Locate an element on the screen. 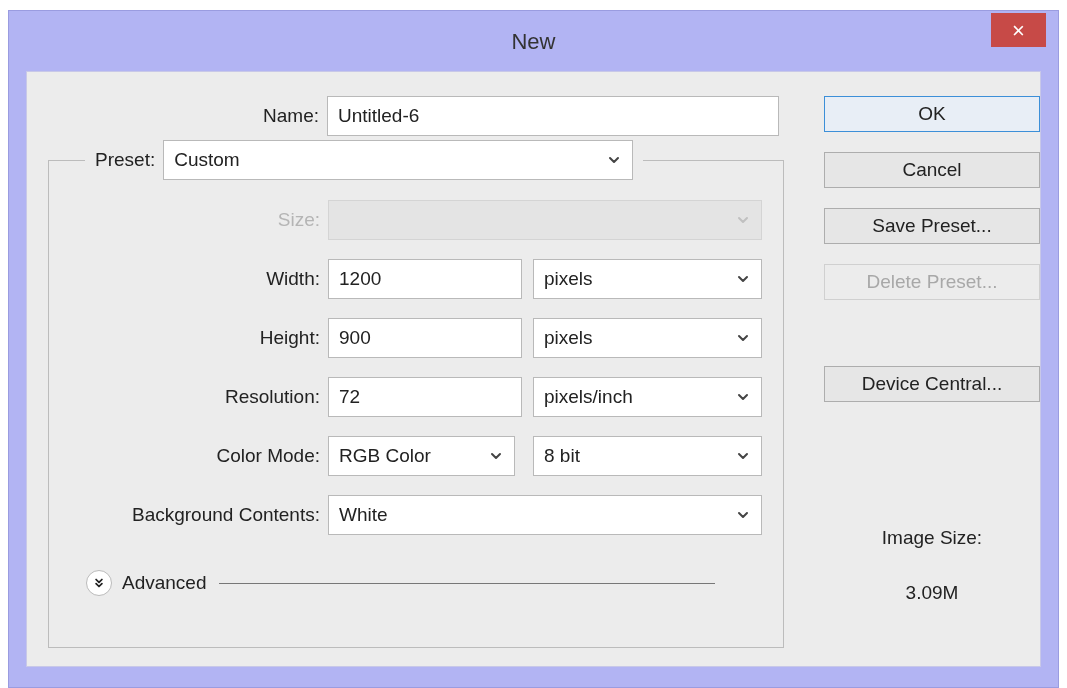 The image size is (1067, 688). field-label: Preset: is located at coordinates (125, 159).